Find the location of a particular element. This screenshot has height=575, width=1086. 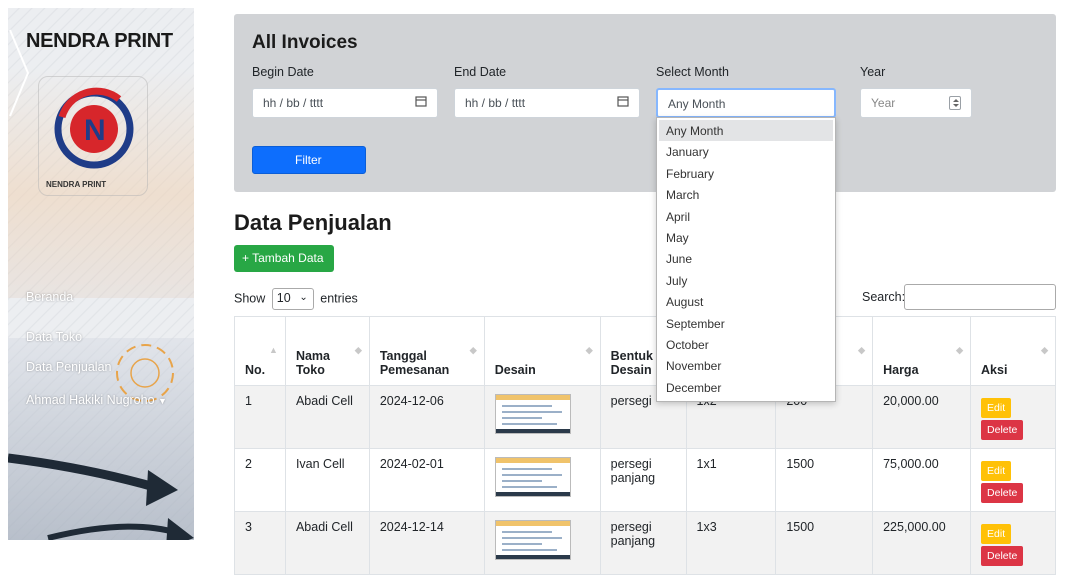

logo: N is located at coordinates (93, 136).